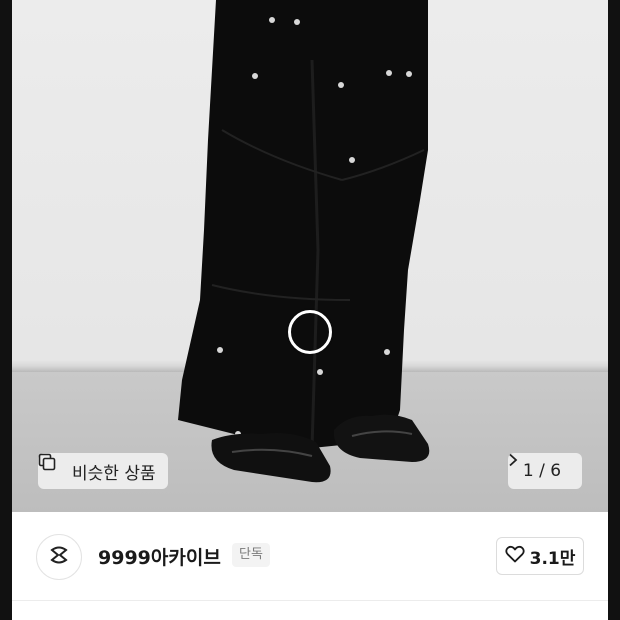 Image resolution: width=620 pixels, height=620 pixels. I want to click on brand-logo-icon, so click(59, 557).